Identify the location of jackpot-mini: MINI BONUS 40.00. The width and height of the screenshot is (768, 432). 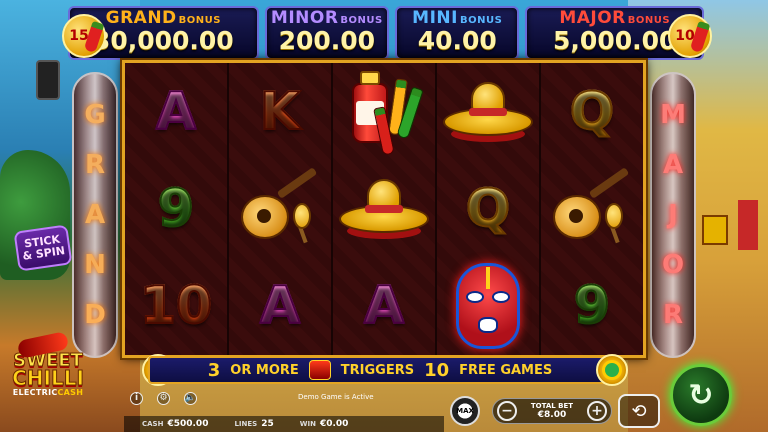
(457, 33).